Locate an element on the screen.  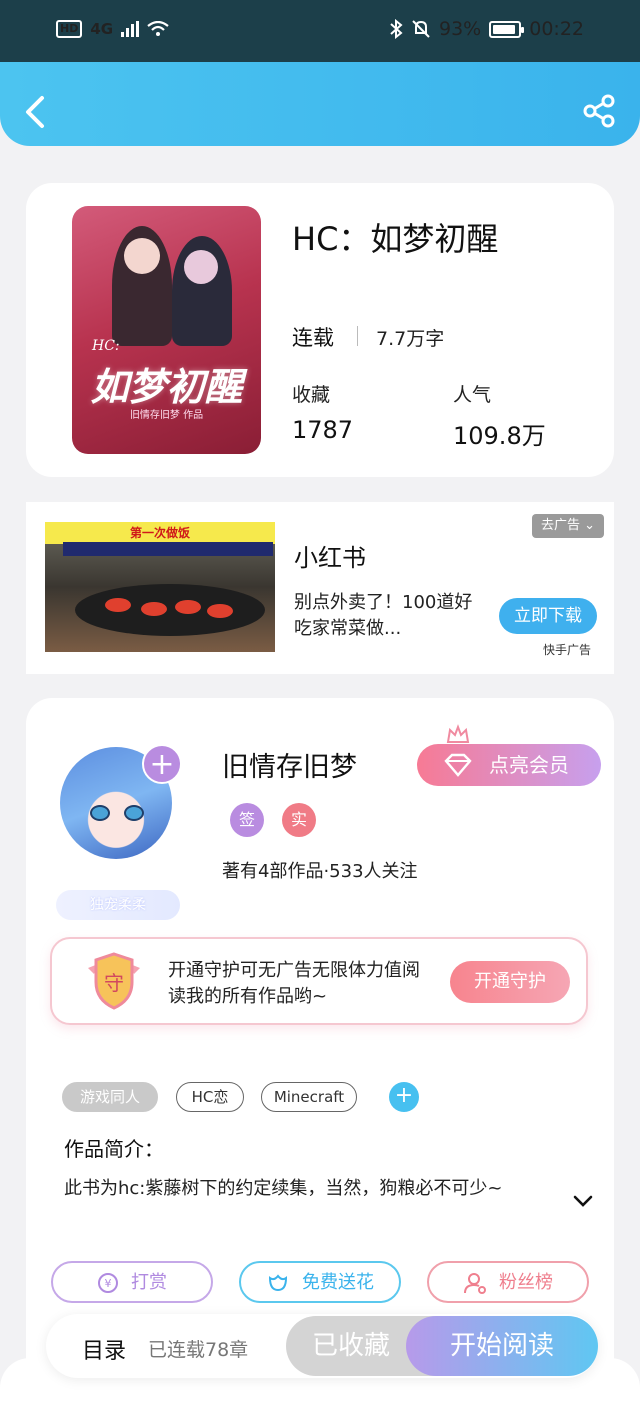
signal-icon is located at coordinates (130, 29).